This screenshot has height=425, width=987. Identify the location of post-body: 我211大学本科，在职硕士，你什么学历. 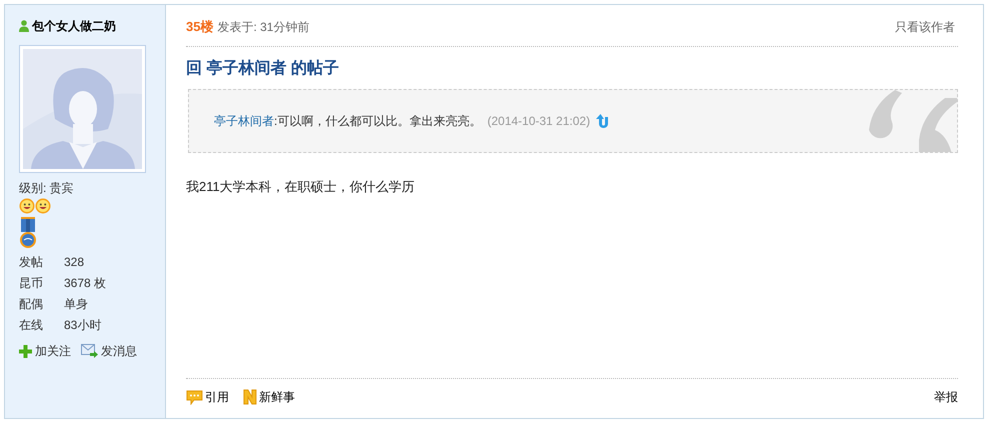
(301, 187).